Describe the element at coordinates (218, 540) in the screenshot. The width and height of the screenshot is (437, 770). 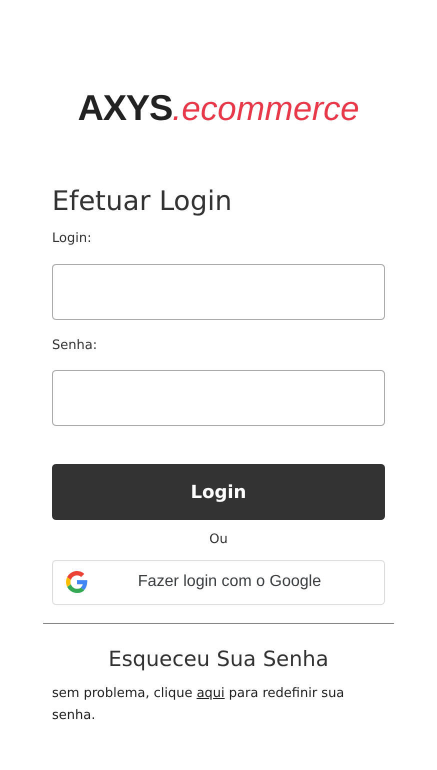
I see `separator-text: Ou` at that location.